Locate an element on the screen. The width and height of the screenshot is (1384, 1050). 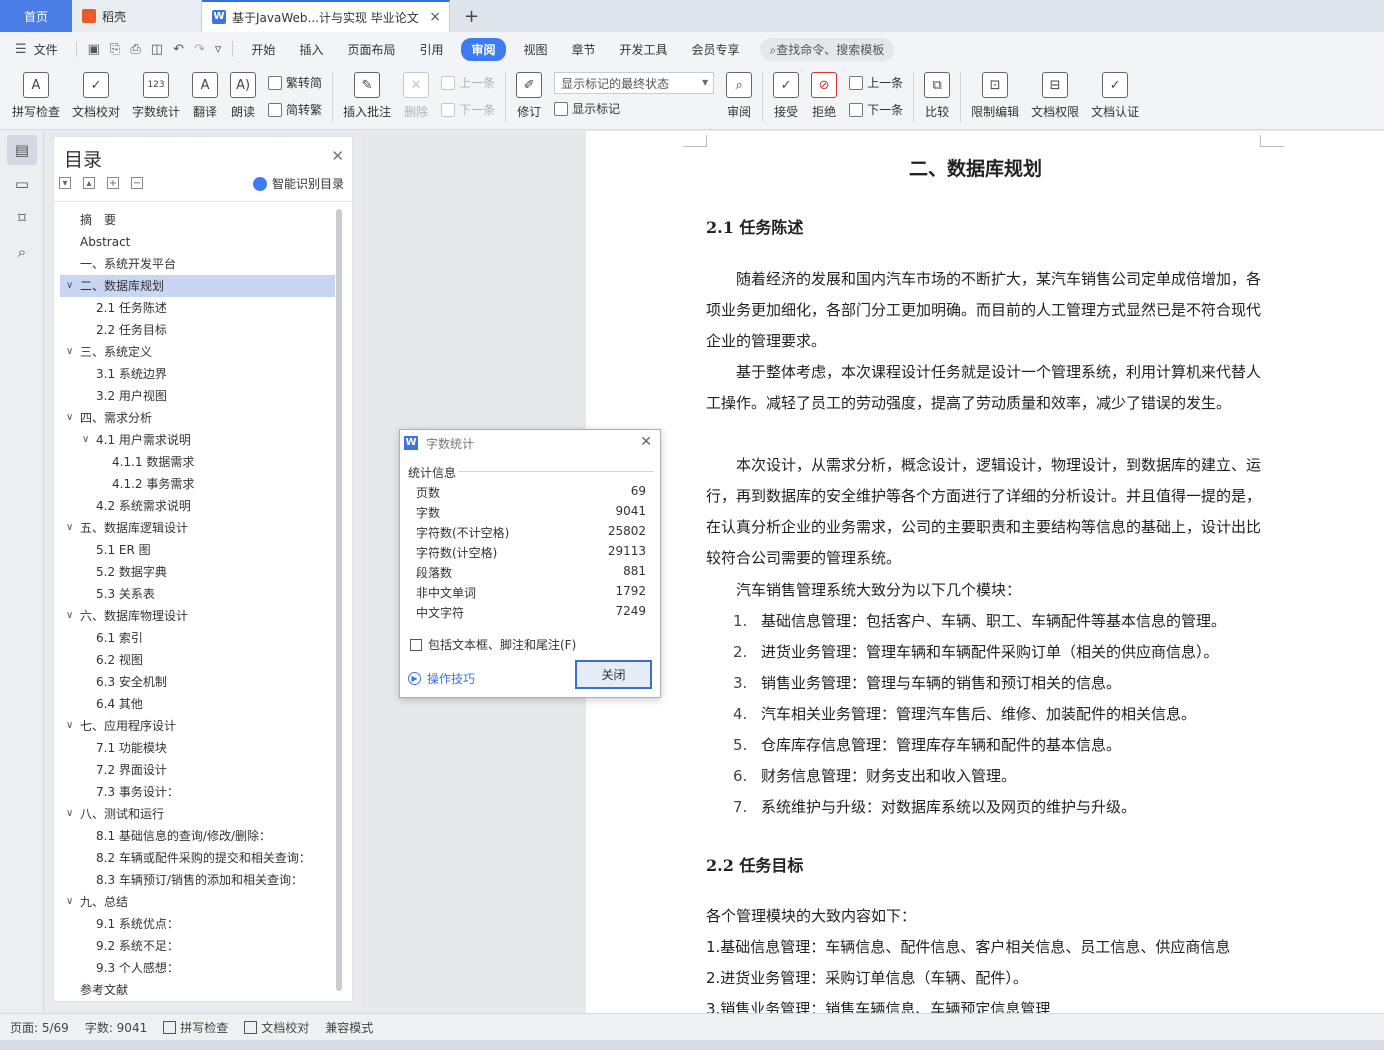
include-textbox-checkbox: 包括文本框、脚注和尾注(F) is located at coordinates (493, 644).